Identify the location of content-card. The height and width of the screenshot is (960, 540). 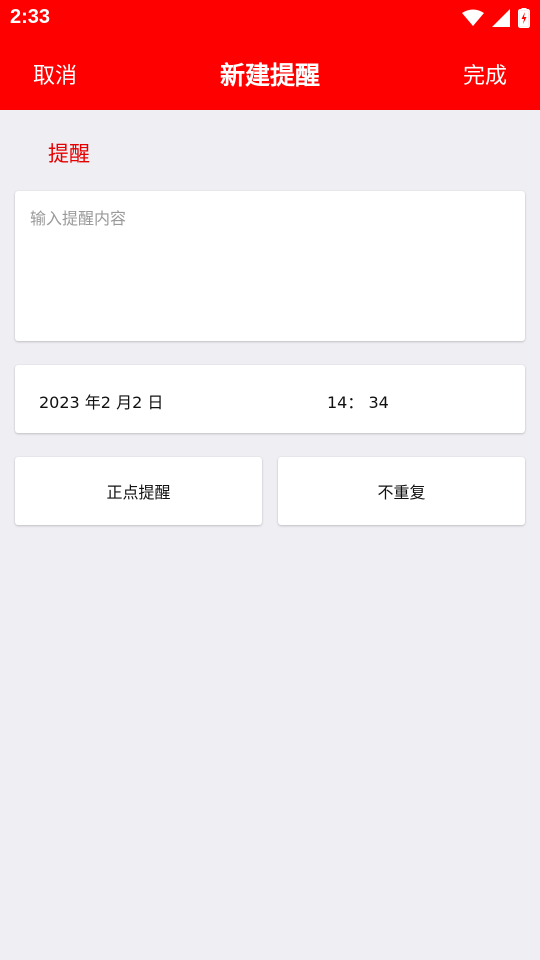
(270, 266).